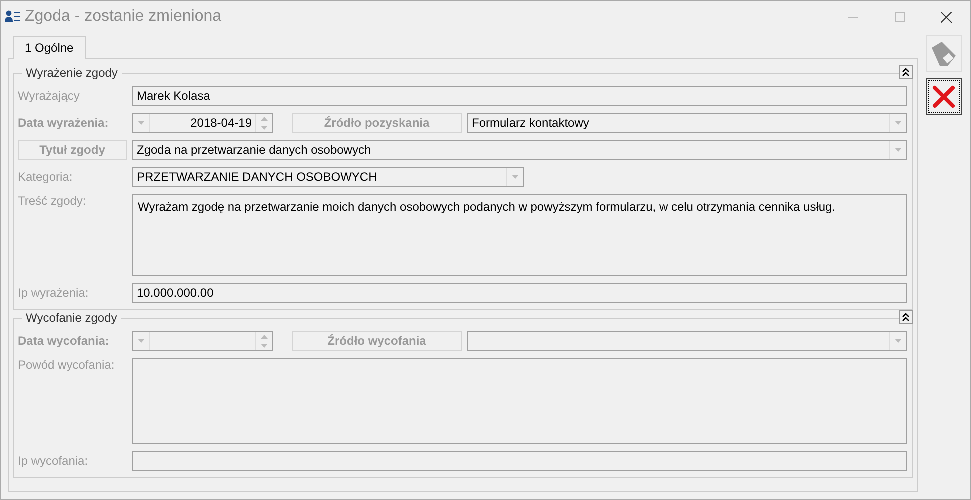  Describe the element at coordinates (71, 318) in the screenshot. I see `section-title: Wycofanie zgody` at that location.